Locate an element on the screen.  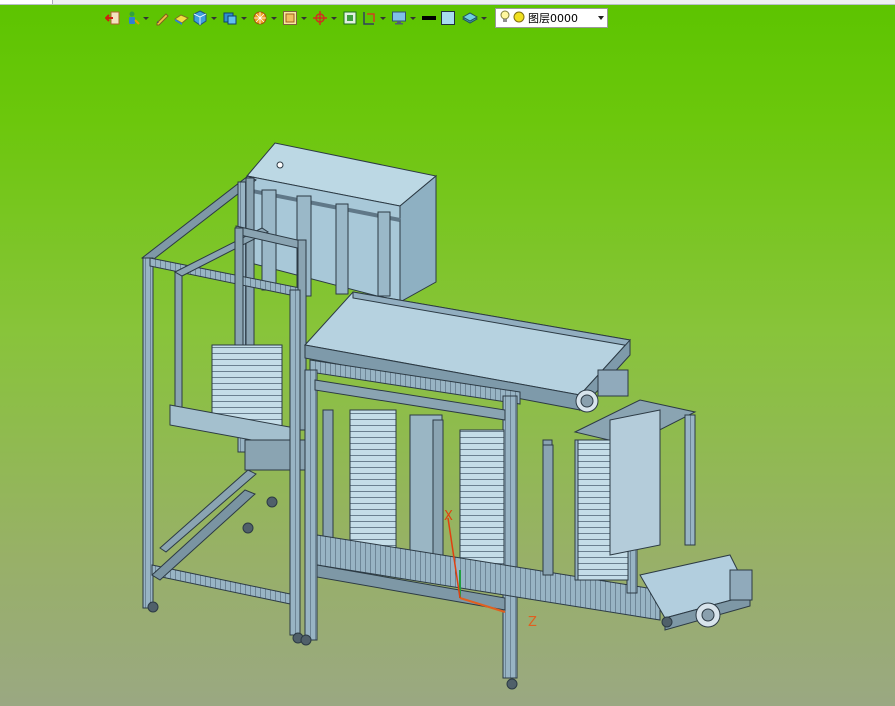
axis-x-label: X is located at coordinates (448, 516).